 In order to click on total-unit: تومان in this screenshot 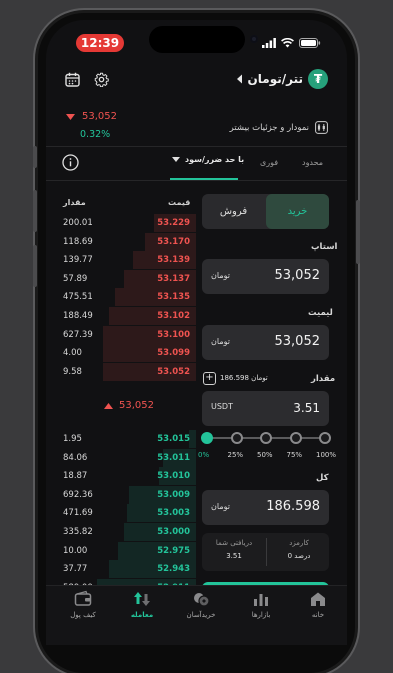, I will do `click(220, 506)`.